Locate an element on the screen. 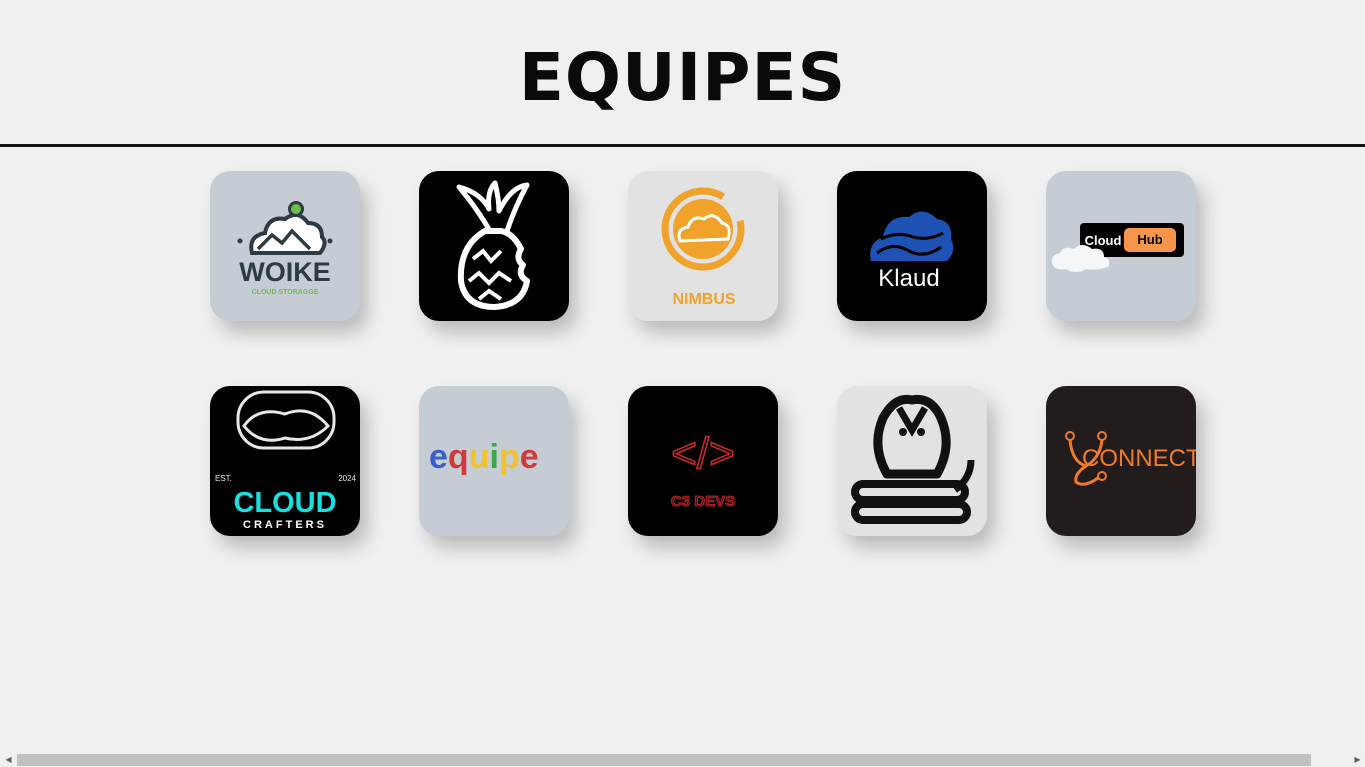 This screenshot has height=767, width=1365. team-card-klaud: Klaud is located at coordinates (912, 246).